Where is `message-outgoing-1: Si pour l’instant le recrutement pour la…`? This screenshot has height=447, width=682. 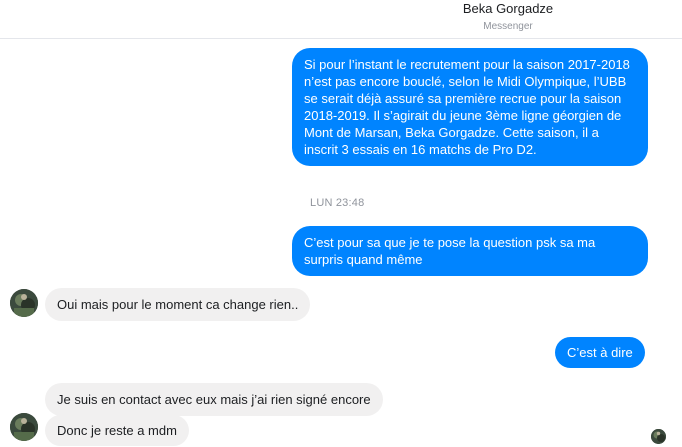
message-outgoing-1: Si pour l’instant le recrutement pour la… is located at coordinates (470, 107).